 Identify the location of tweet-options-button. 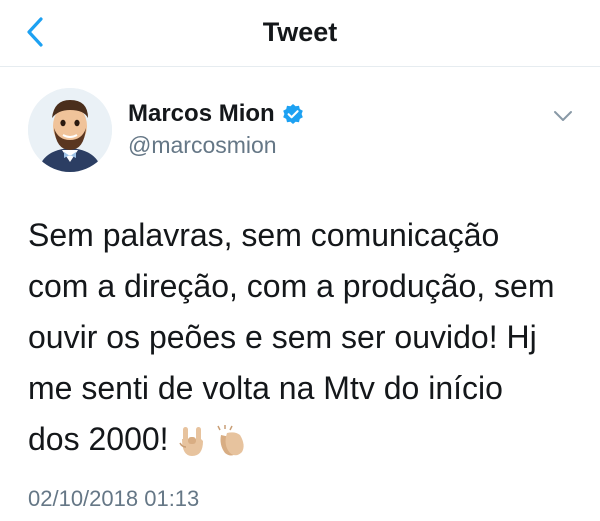
(563, 116).